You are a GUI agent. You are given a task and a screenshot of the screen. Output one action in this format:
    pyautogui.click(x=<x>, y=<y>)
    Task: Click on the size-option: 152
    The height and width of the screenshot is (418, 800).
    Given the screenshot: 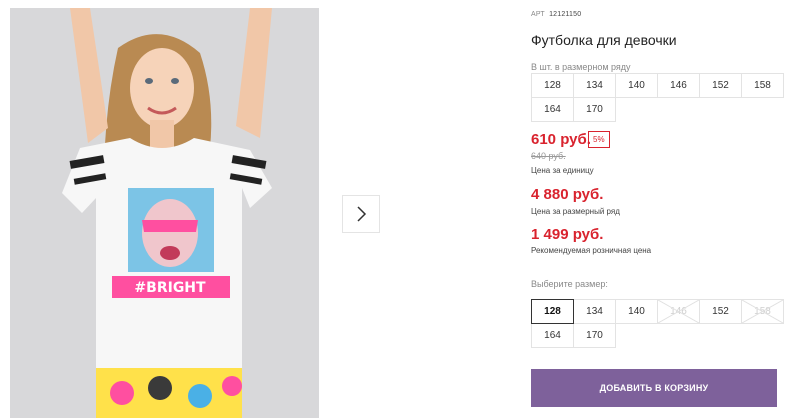 What is the action you would take?
    pyautogui.click(x=720, y=311)
    